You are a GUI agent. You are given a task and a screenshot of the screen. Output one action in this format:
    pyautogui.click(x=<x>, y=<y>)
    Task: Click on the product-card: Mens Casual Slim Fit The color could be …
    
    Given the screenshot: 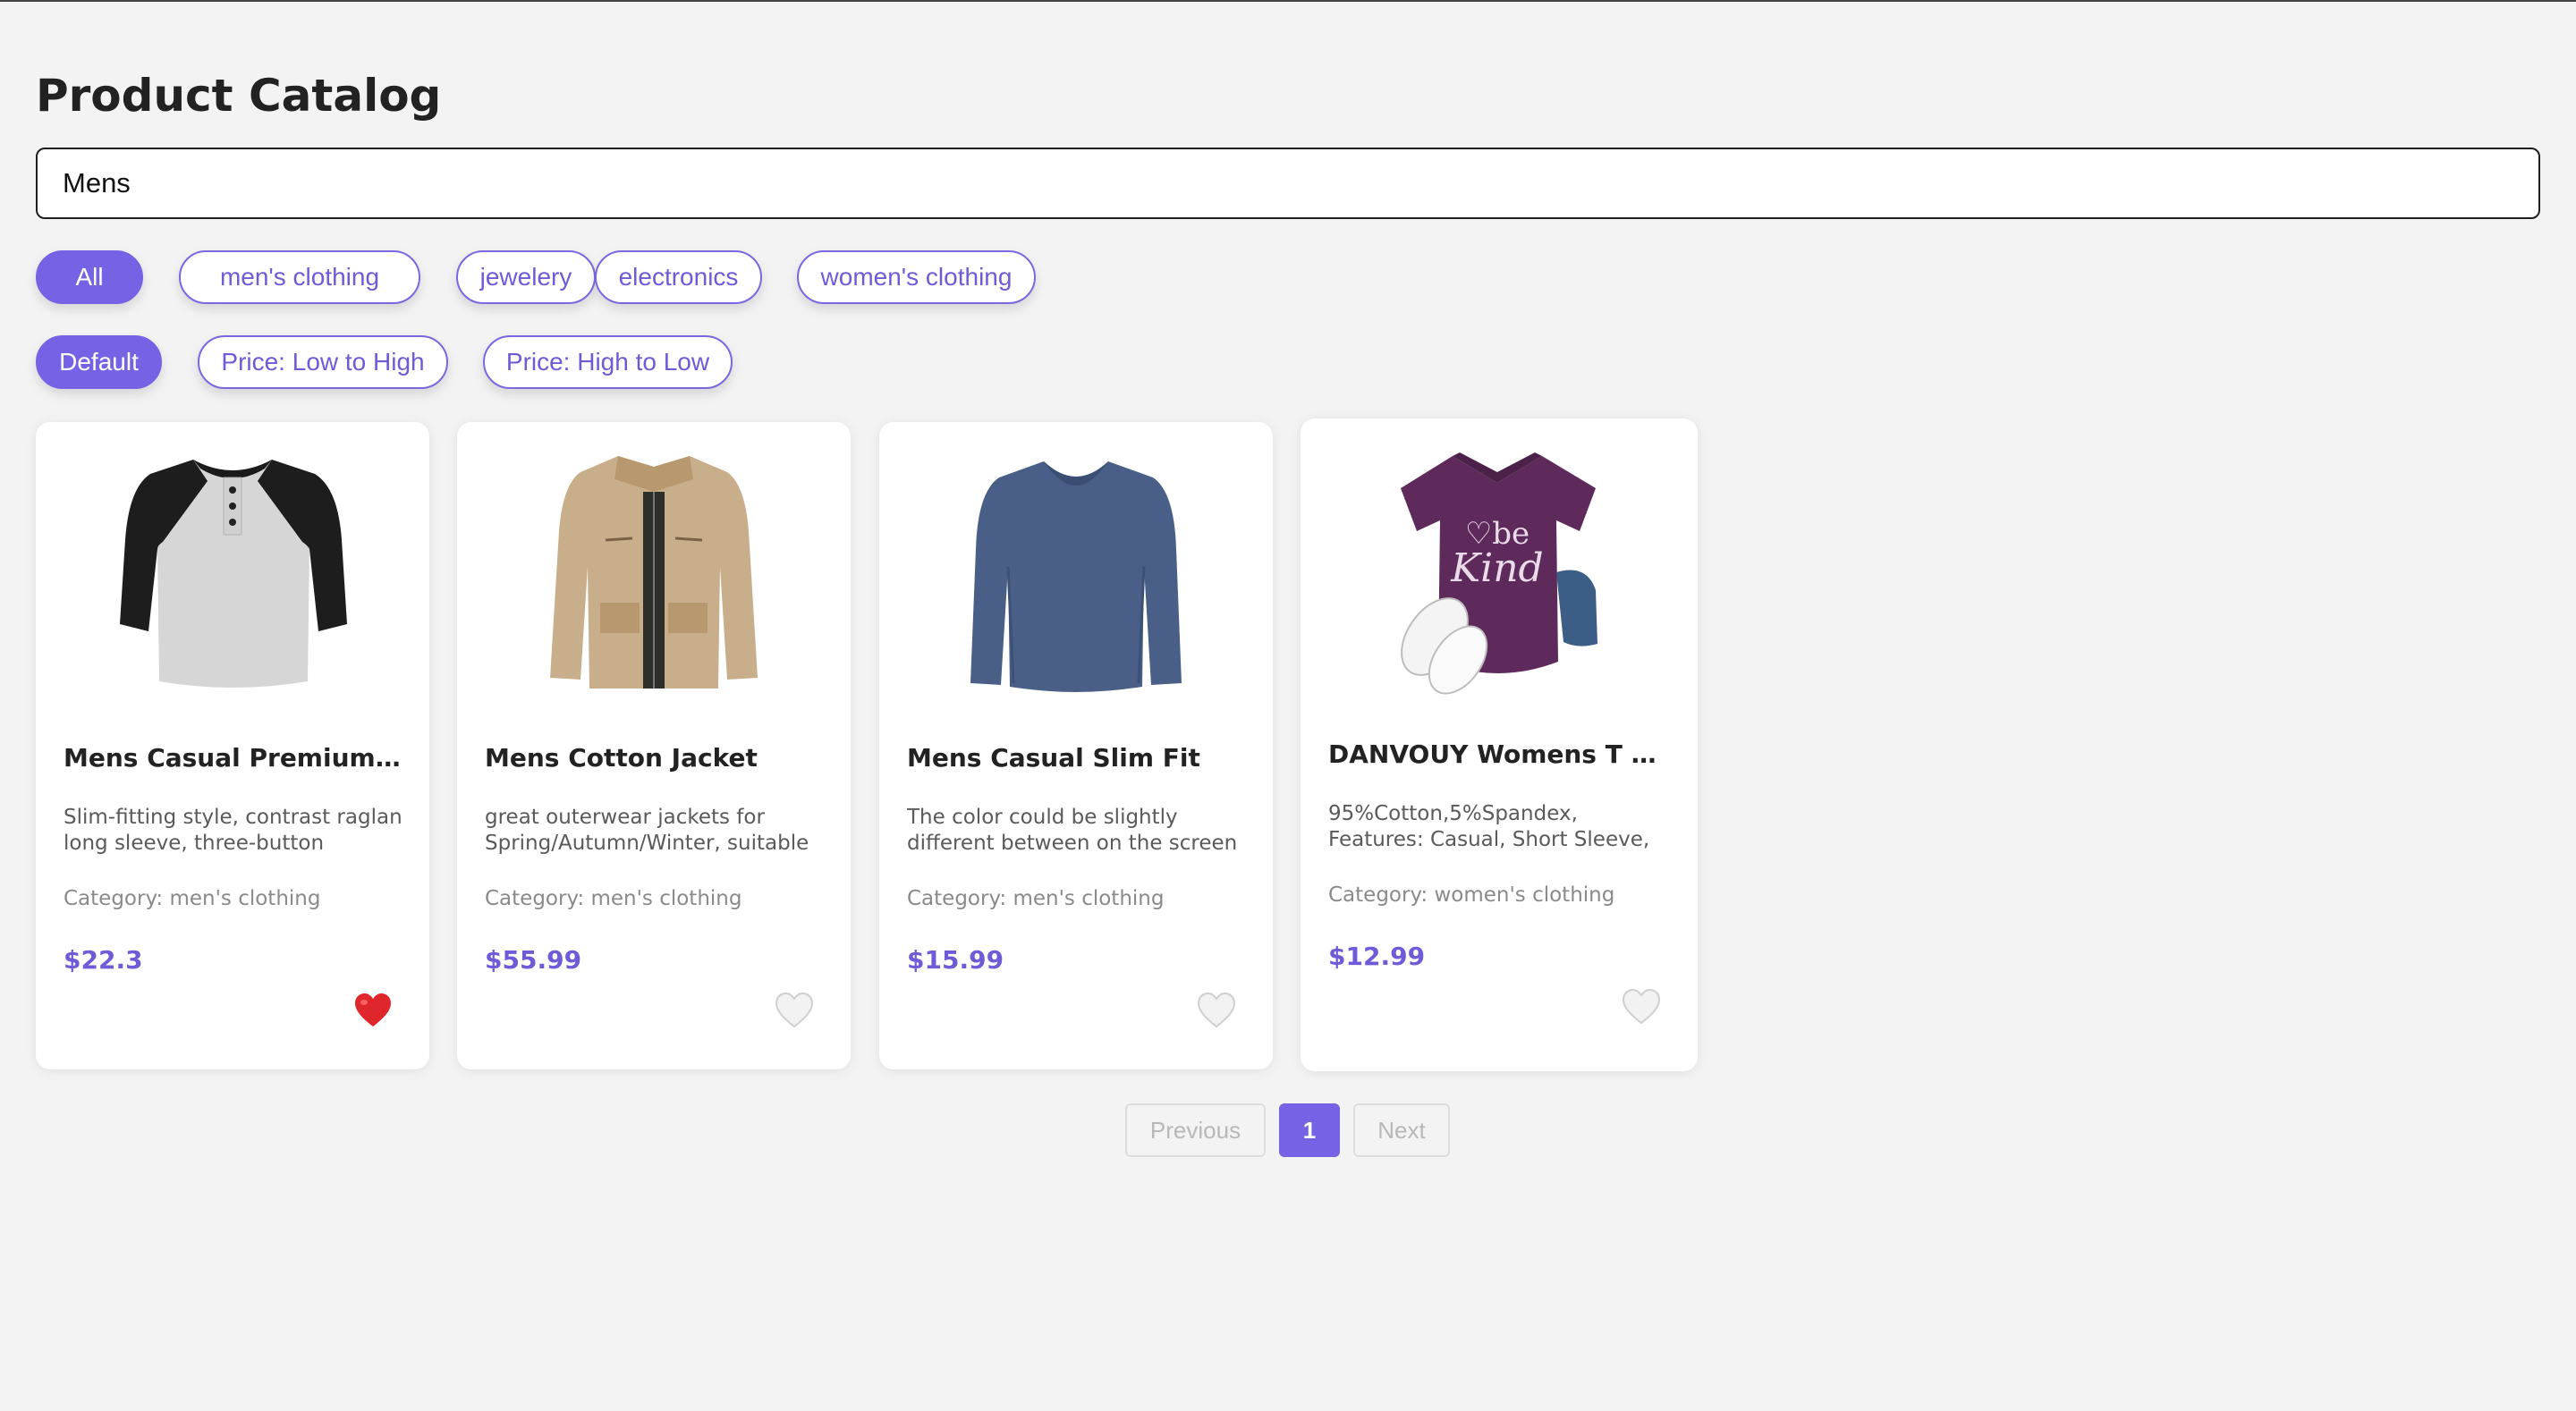 What is the action you would take?
    pyautogui.click(x=1076, y=746)
    